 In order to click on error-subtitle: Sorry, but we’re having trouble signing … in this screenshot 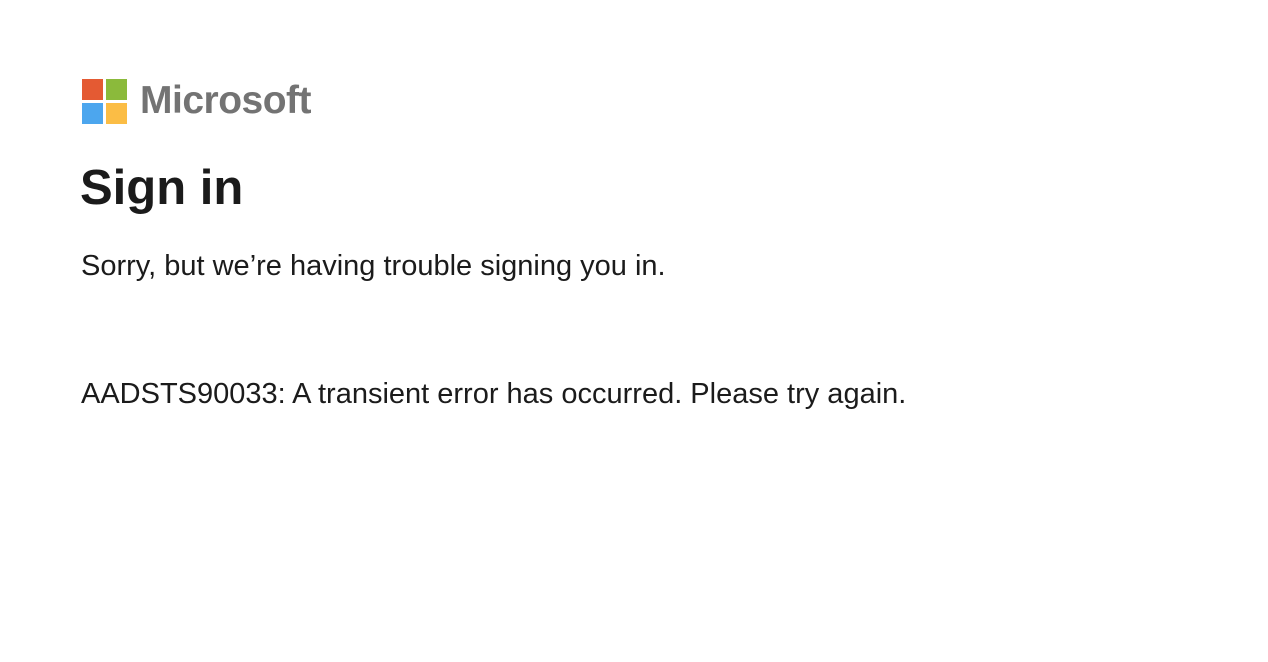, I will do `click(373, 266)`.